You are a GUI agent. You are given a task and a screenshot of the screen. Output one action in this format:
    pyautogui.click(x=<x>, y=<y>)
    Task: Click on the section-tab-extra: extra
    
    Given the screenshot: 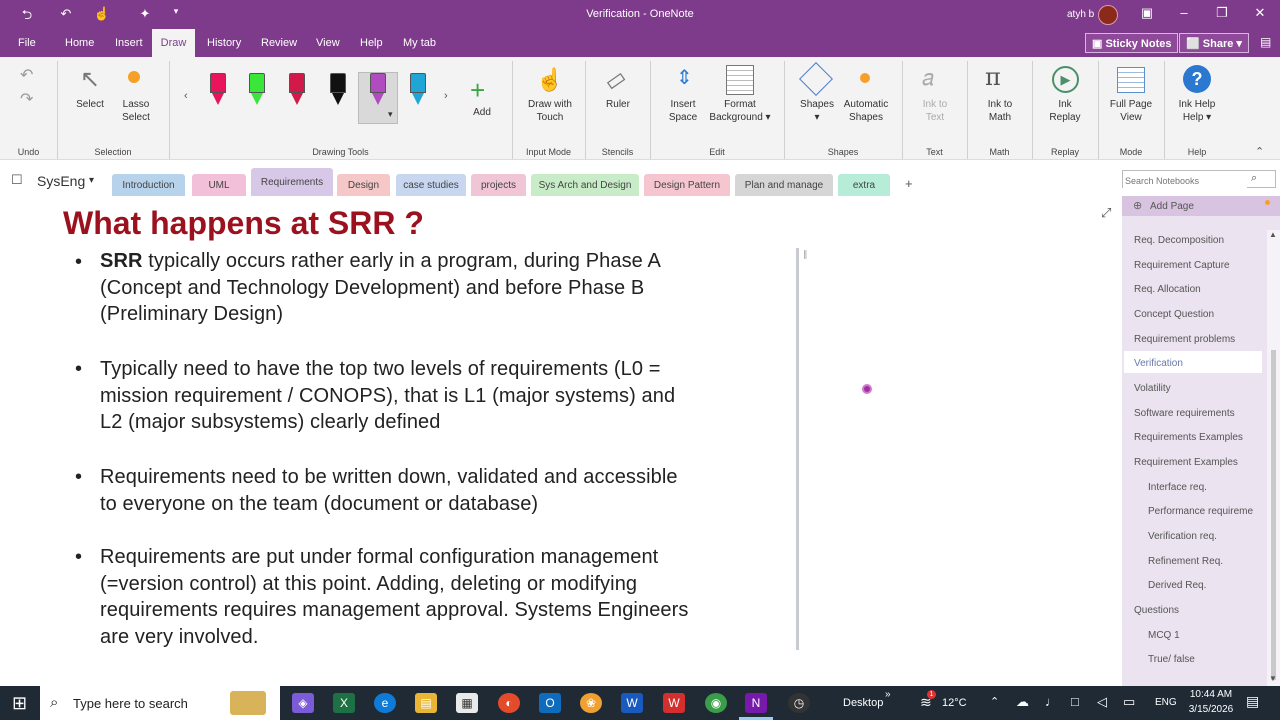 What is the action you would take?
    pyautogui.click(x=864, y=185)
    